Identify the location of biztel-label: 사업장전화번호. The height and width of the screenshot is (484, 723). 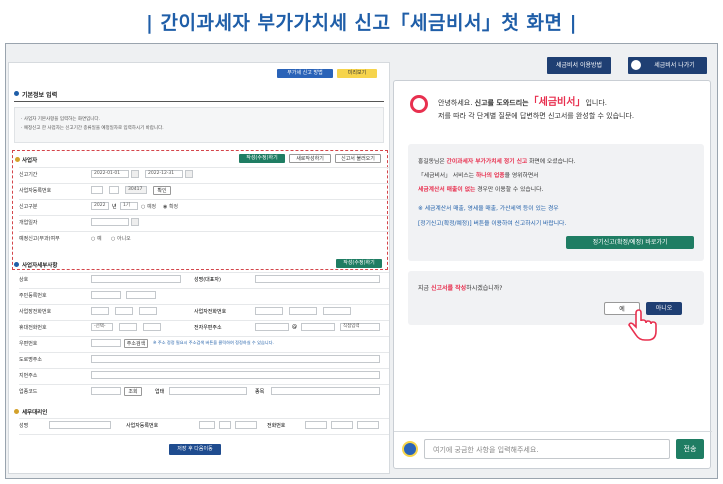
(35, 312).